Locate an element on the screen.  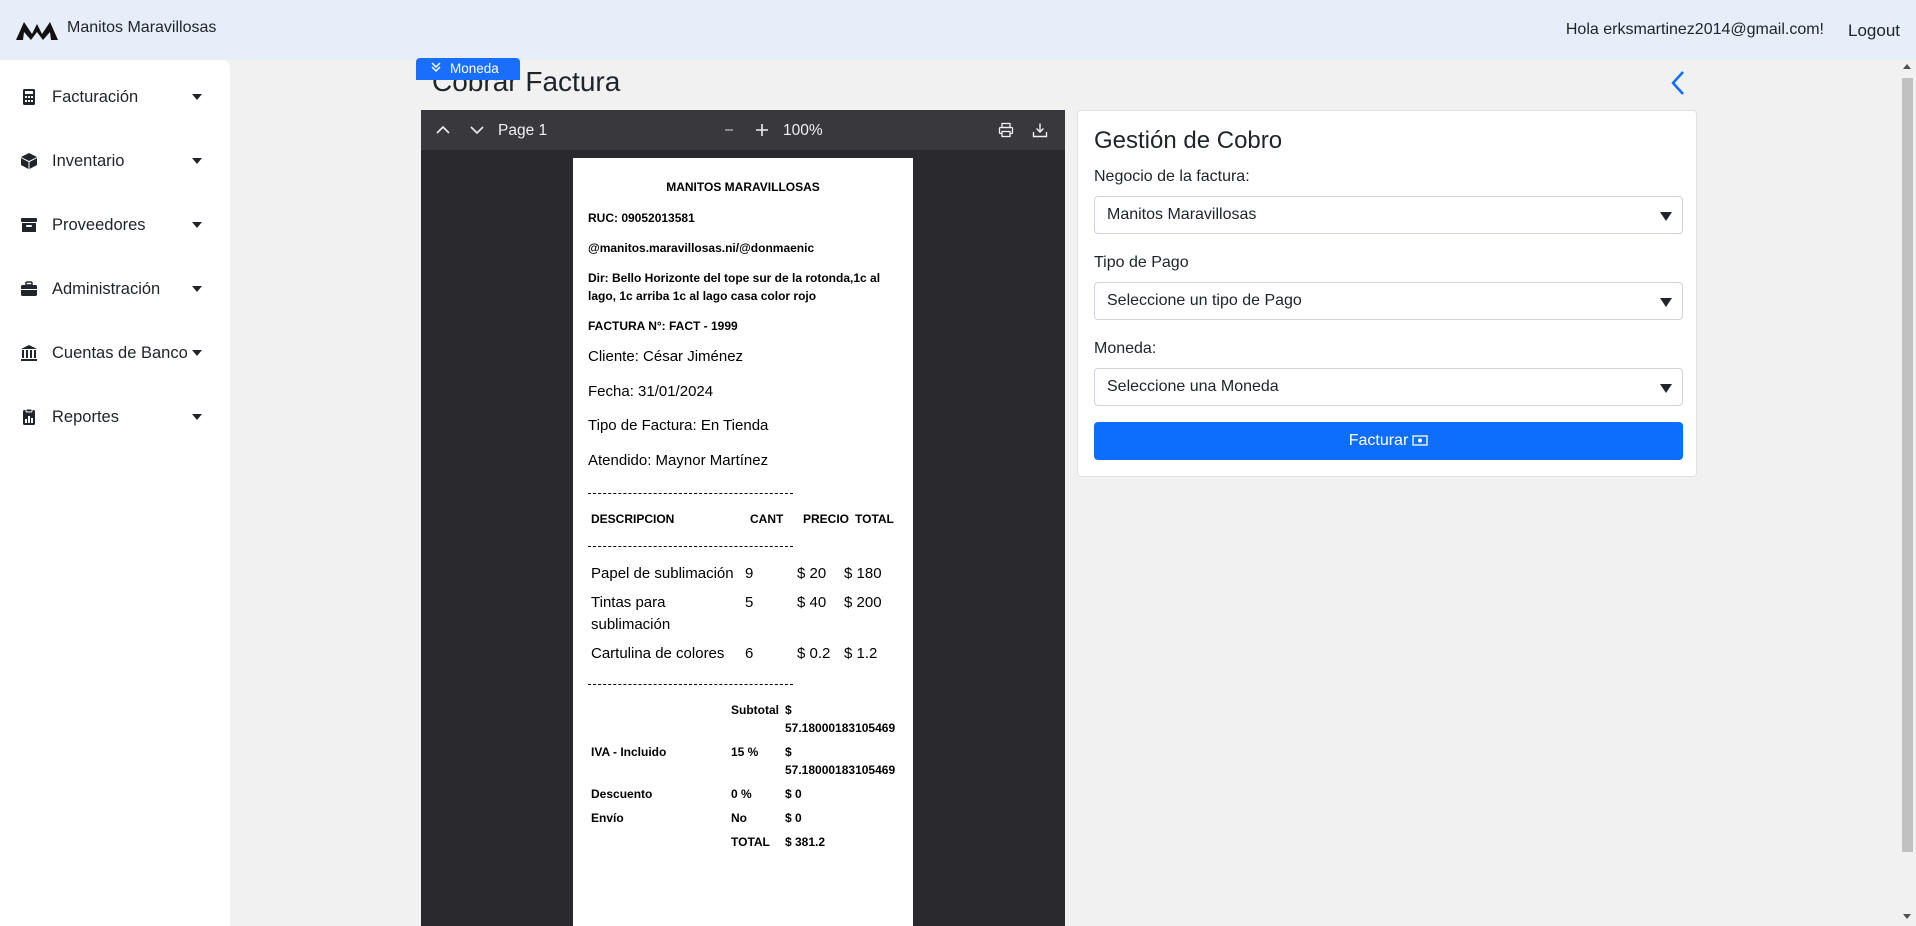
chevron-down-icon is located at coordinates (477, 130).